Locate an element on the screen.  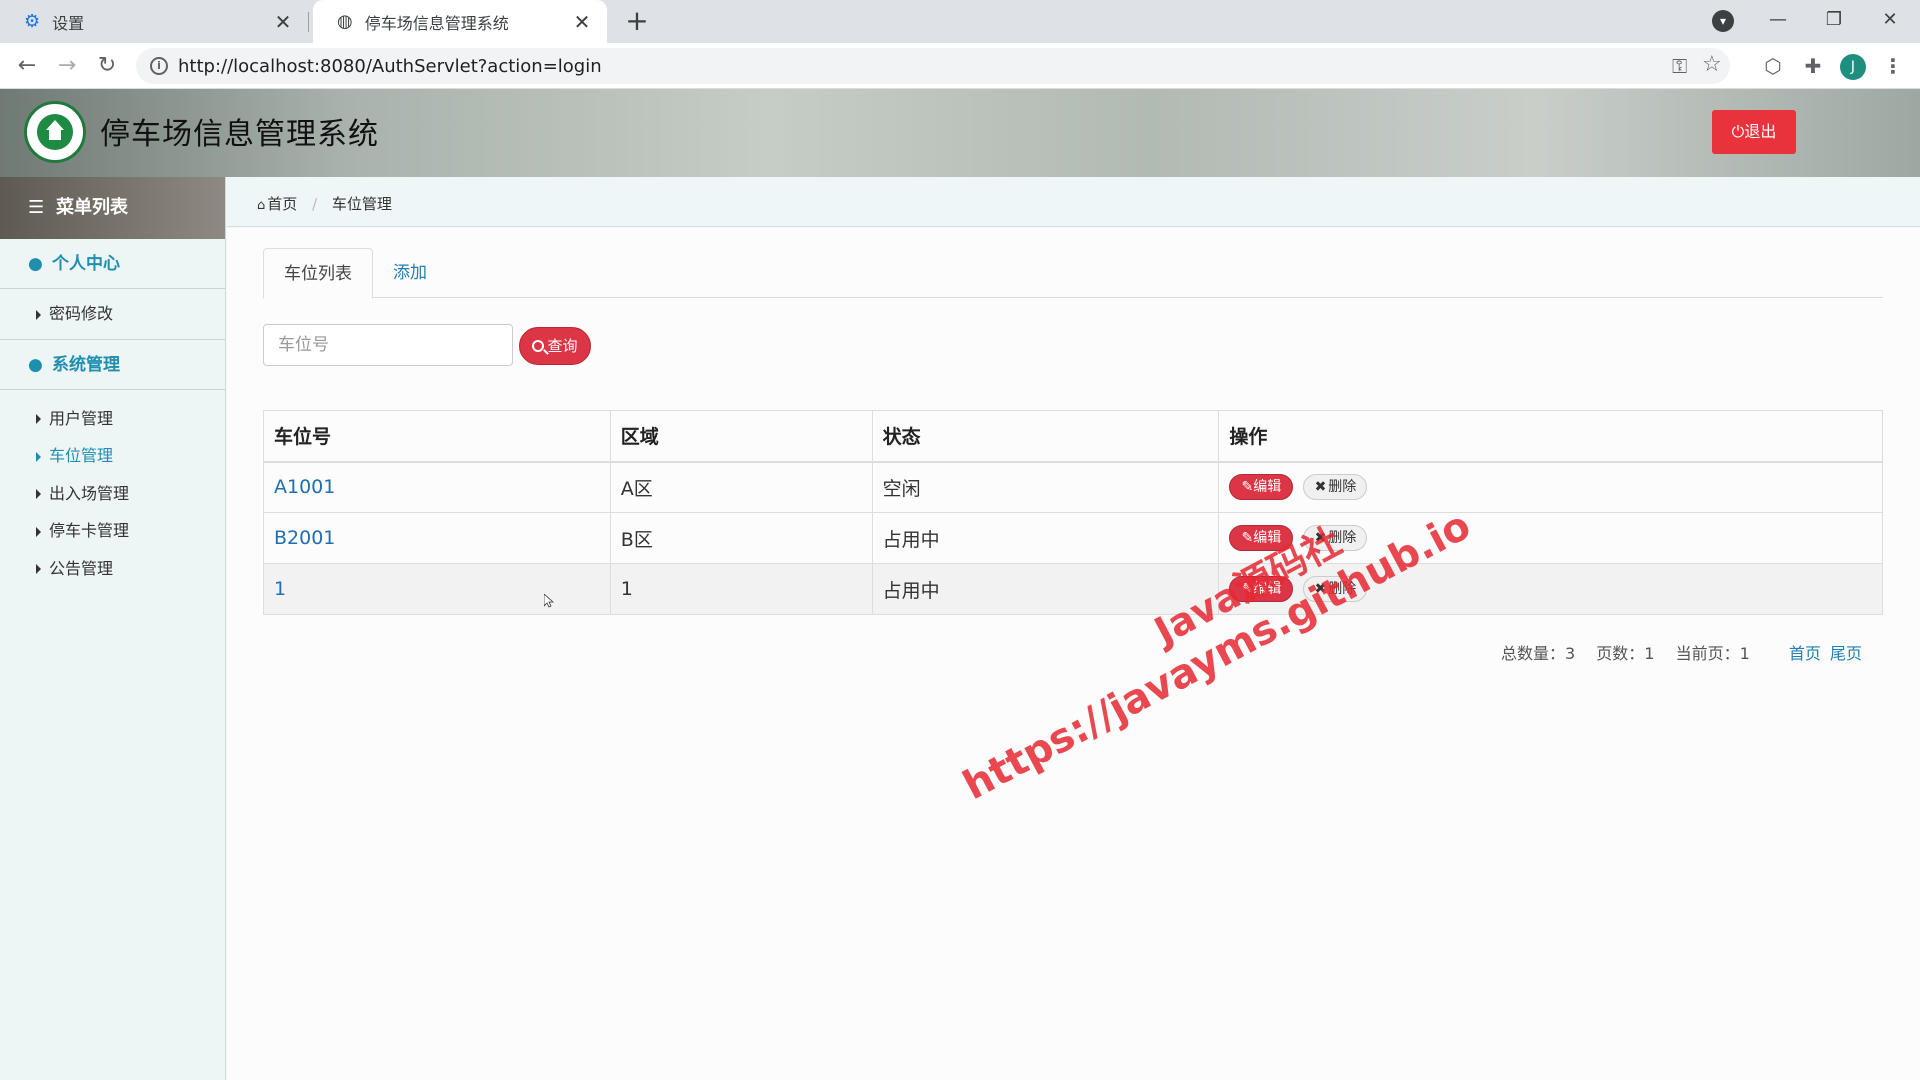
menu-header: ☰ 菜单列表 is located at coordinates (112, 208).